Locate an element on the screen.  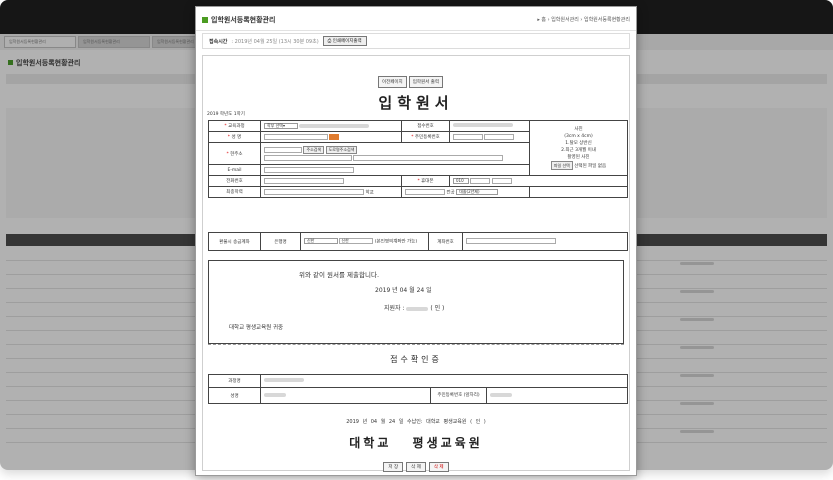
name-input is located at coordinates (296, 136).